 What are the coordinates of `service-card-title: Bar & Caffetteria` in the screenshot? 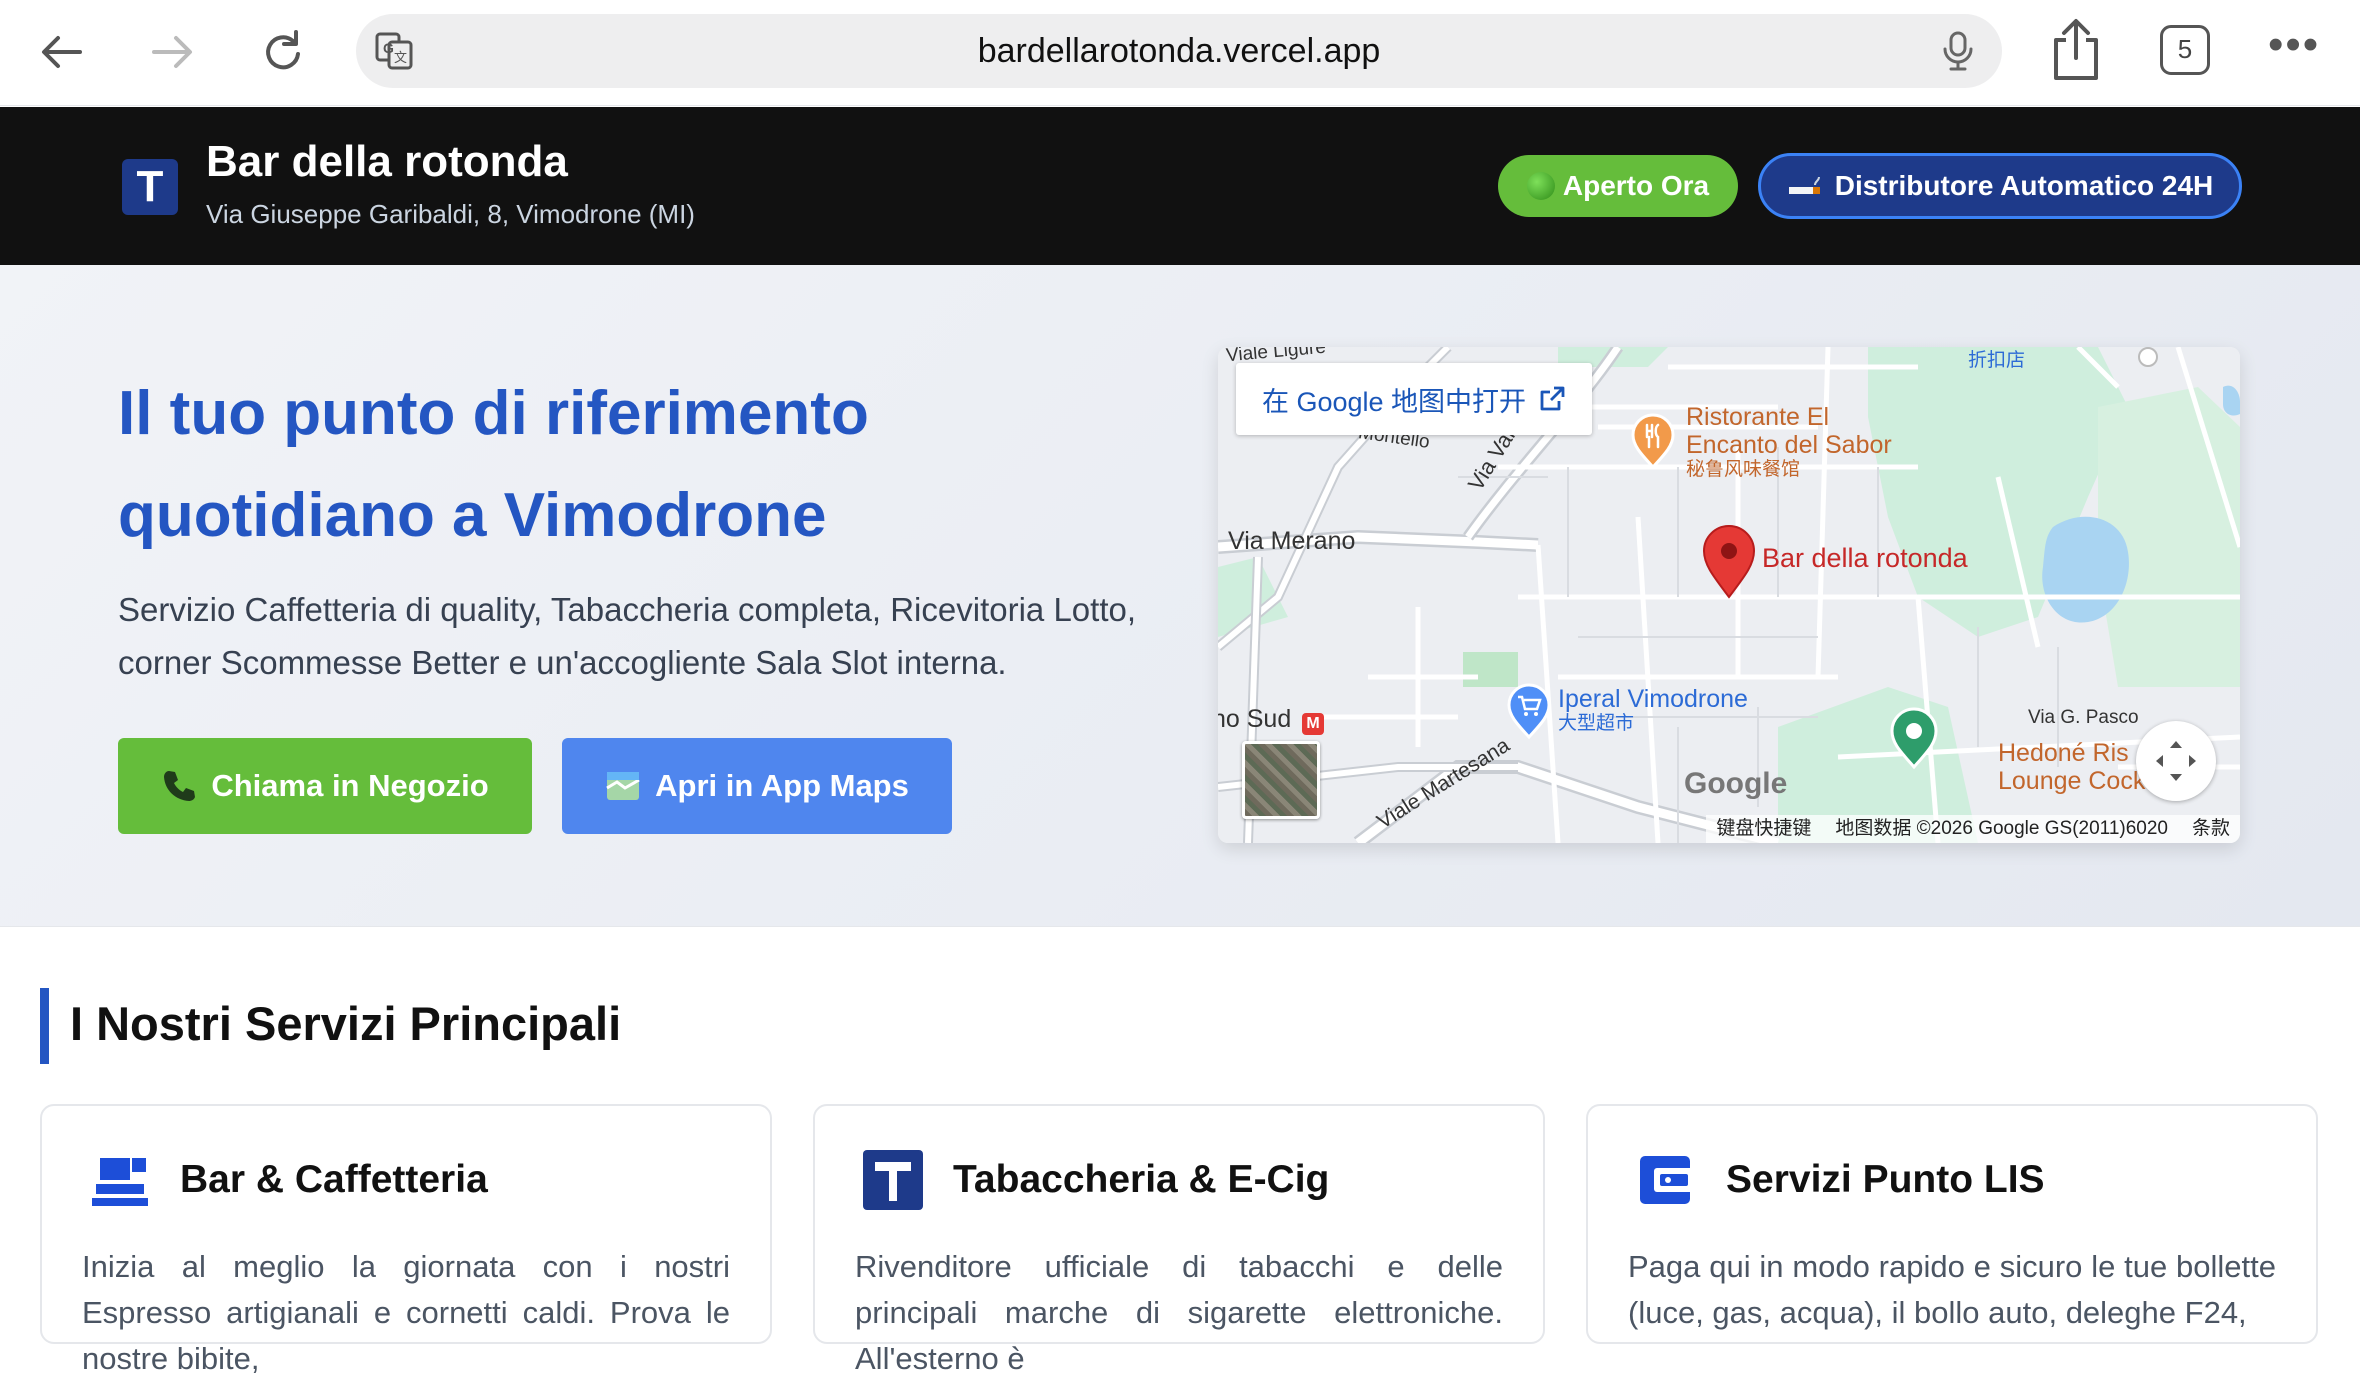 It's located at (334, 1179).